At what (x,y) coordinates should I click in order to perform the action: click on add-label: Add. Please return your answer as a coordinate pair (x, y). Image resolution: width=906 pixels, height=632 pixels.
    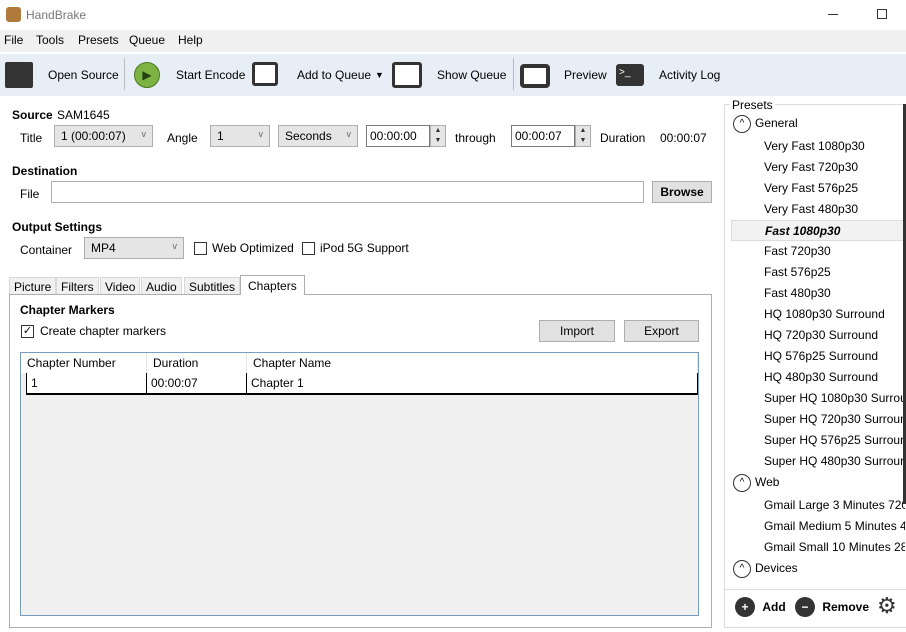
    Looking at the image, I should click on (774, 607).